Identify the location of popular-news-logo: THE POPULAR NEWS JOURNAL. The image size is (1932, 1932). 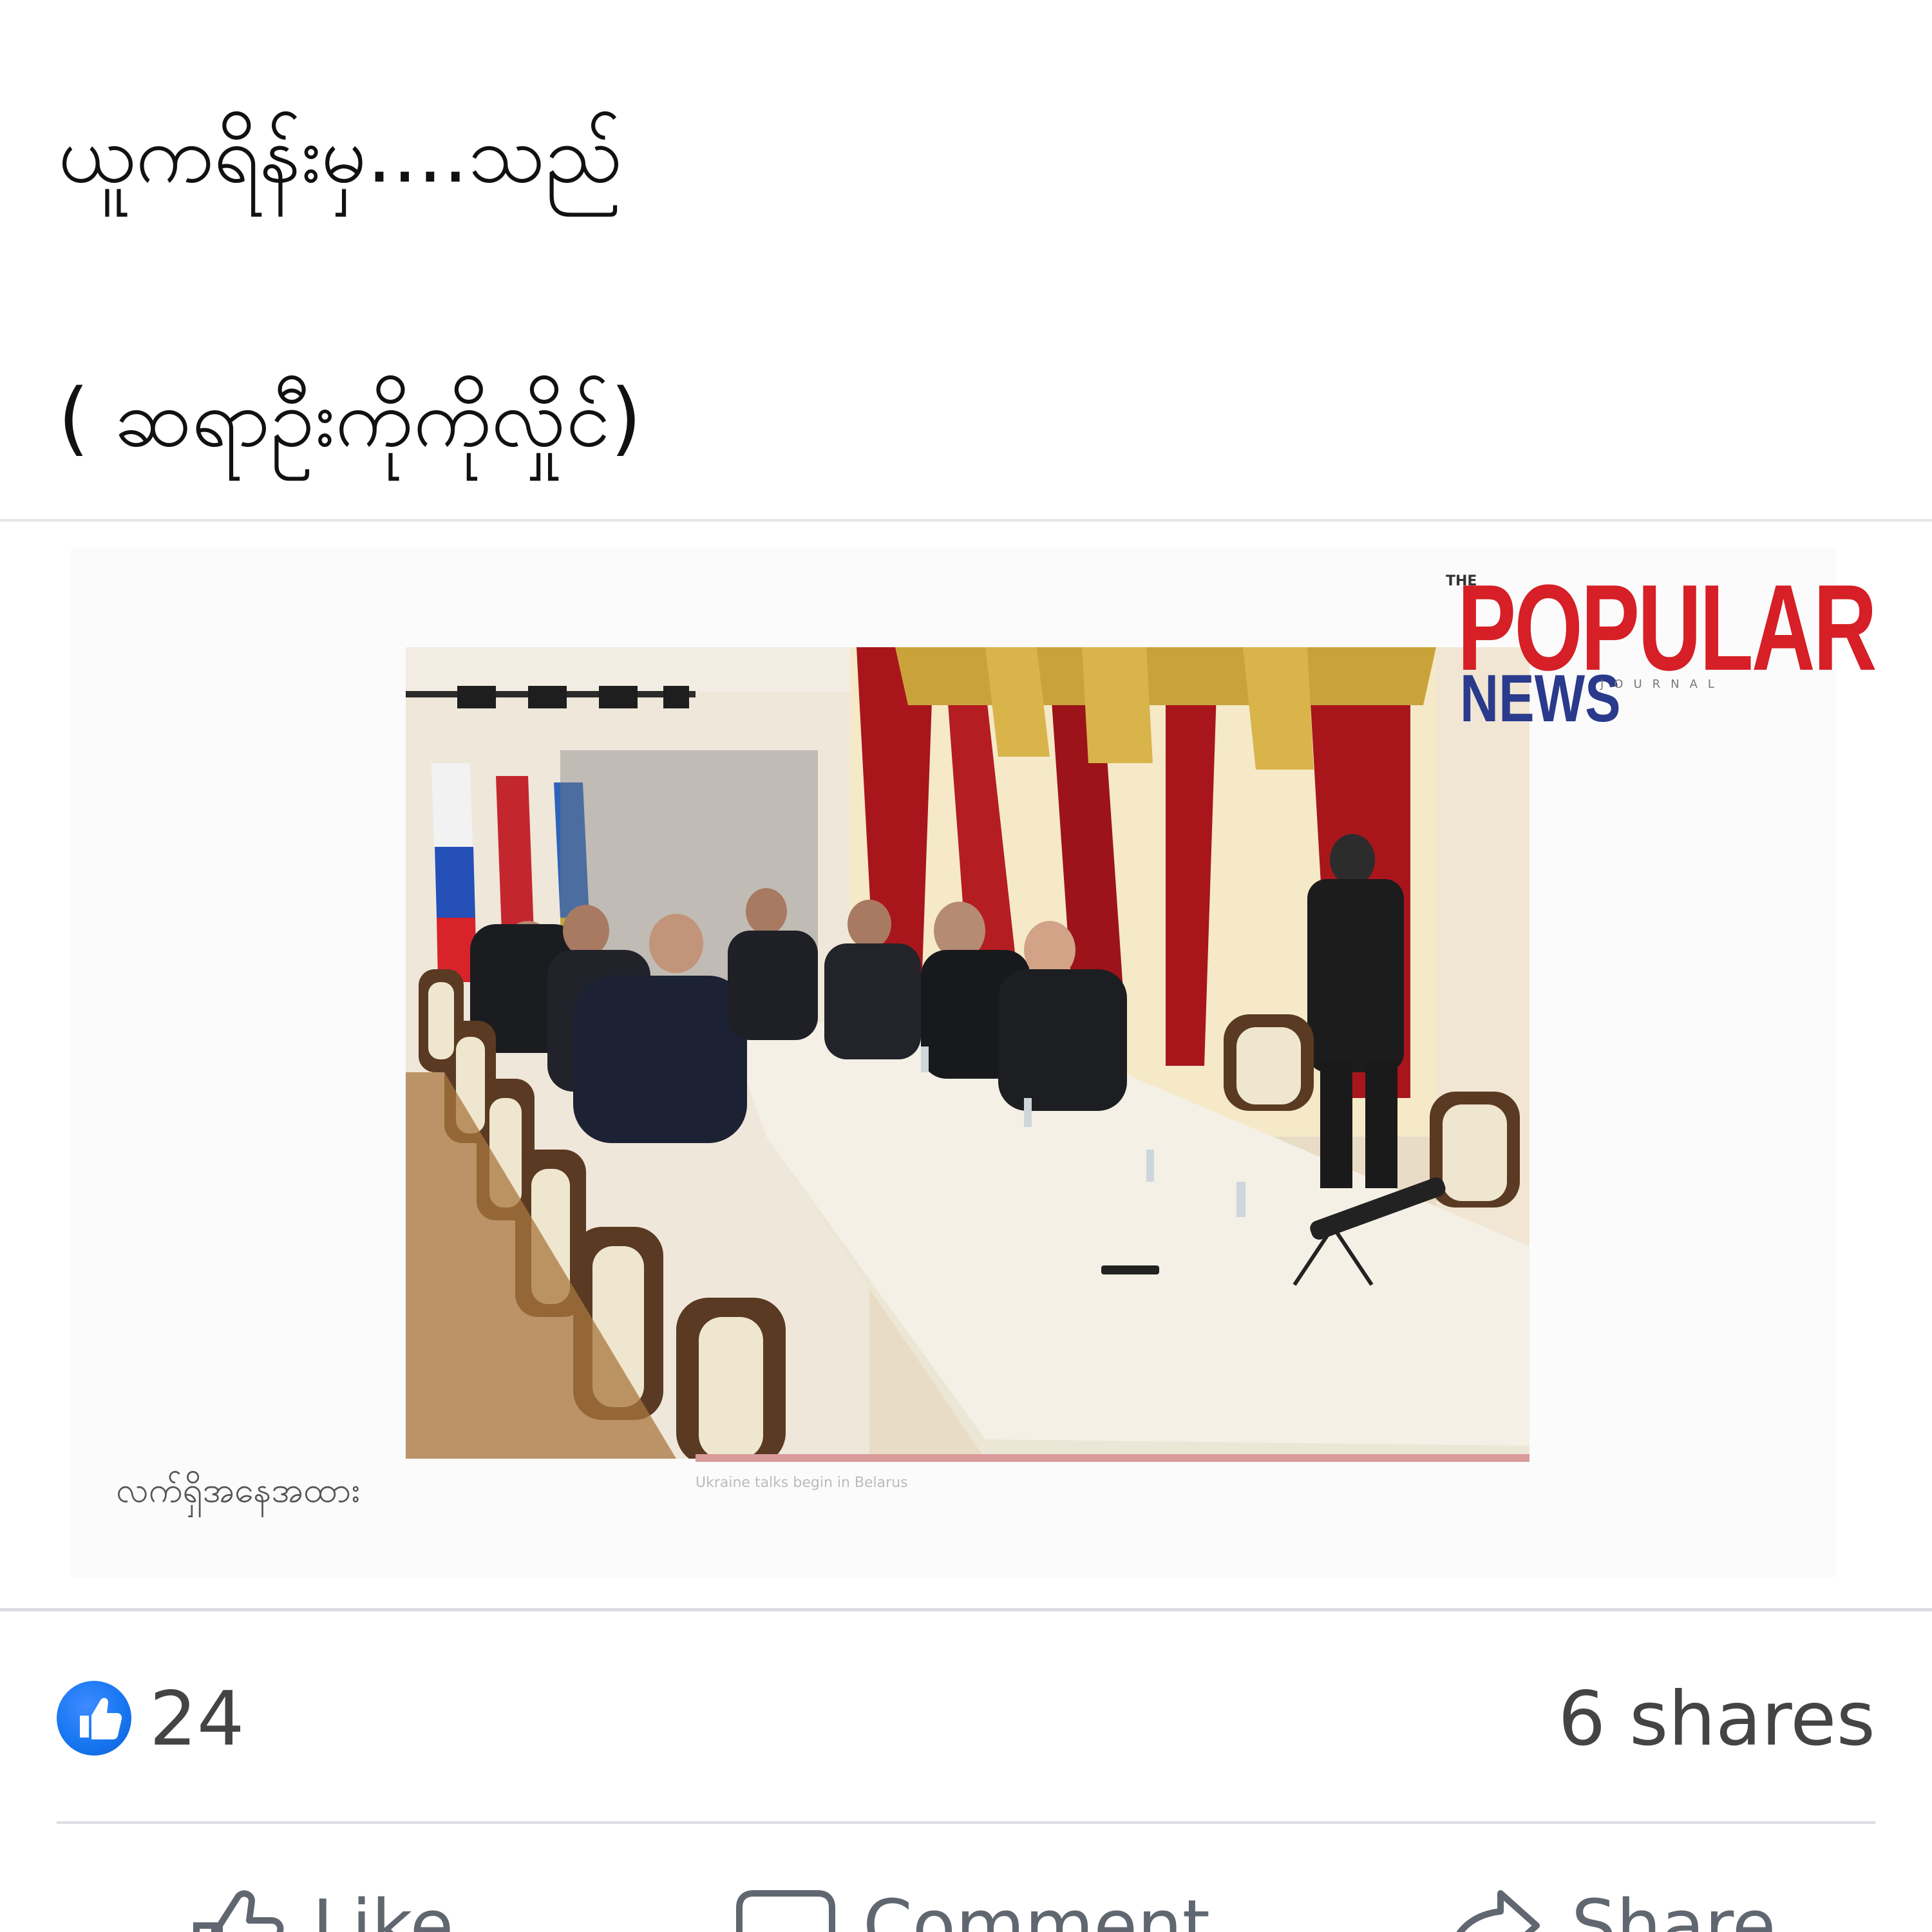
(1677, 651).